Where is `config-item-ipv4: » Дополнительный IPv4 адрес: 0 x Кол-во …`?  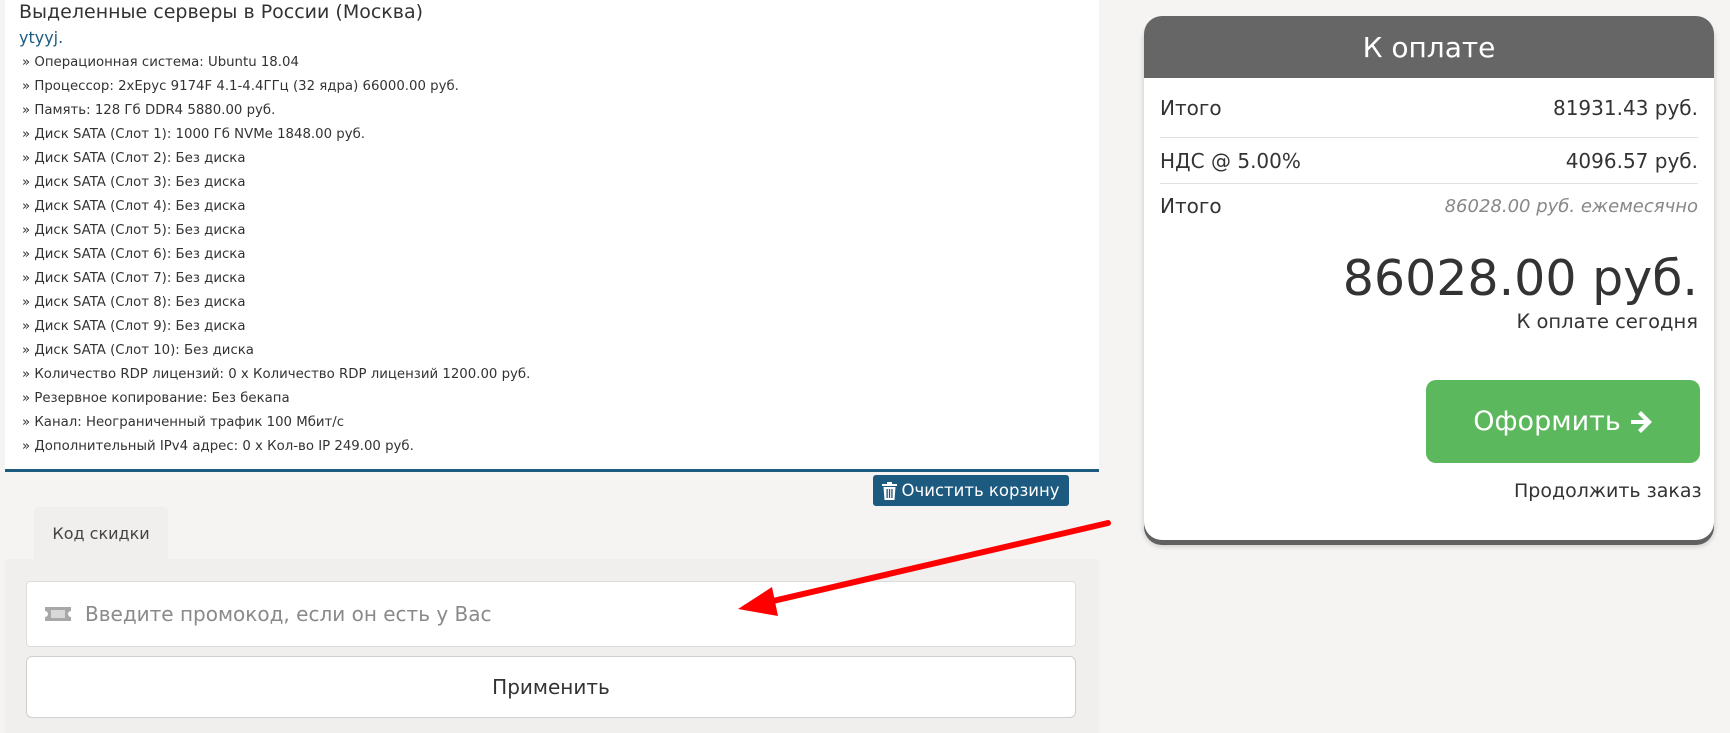
config-item-ipv4: » Дополнительный IPv4 адрес: 0 x Кол-во … is located at coordinates (218, 446).